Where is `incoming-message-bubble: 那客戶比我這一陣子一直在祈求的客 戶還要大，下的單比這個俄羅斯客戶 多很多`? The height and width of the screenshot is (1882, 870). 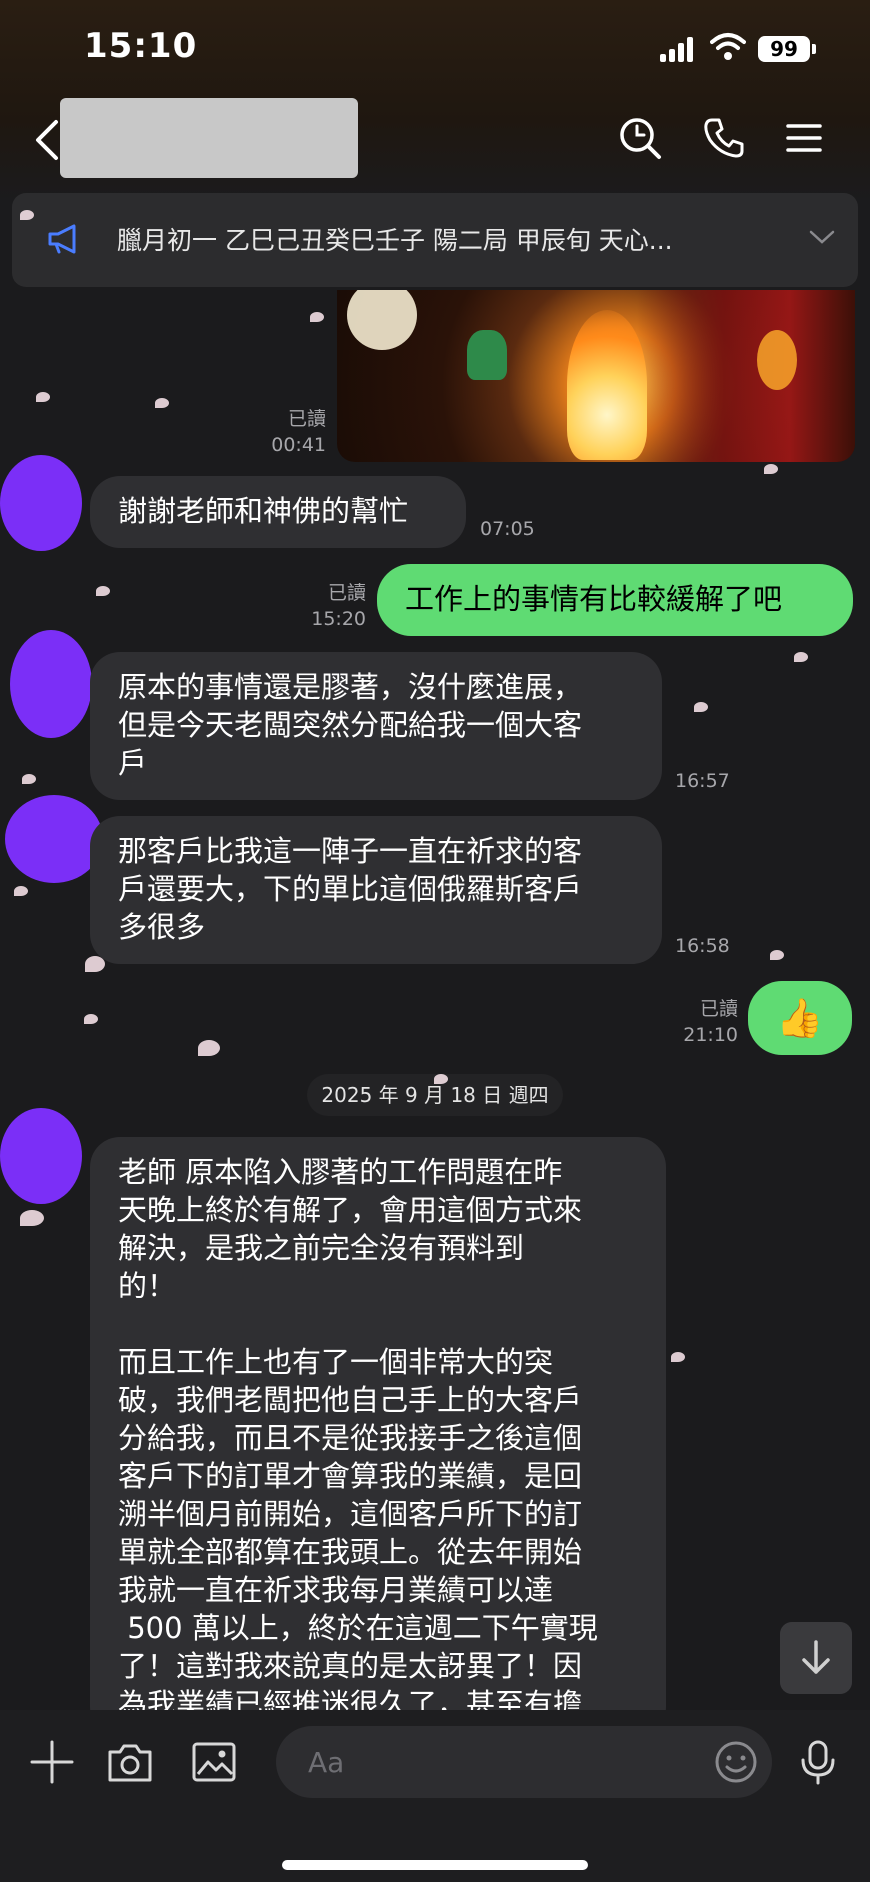 incoming-message-bubble: 那客戶比我這一陣子一直在祈求的客 戶還要大，下的單比這個俄羅斯客戶 多很多 is located at coordinates (376, 890).